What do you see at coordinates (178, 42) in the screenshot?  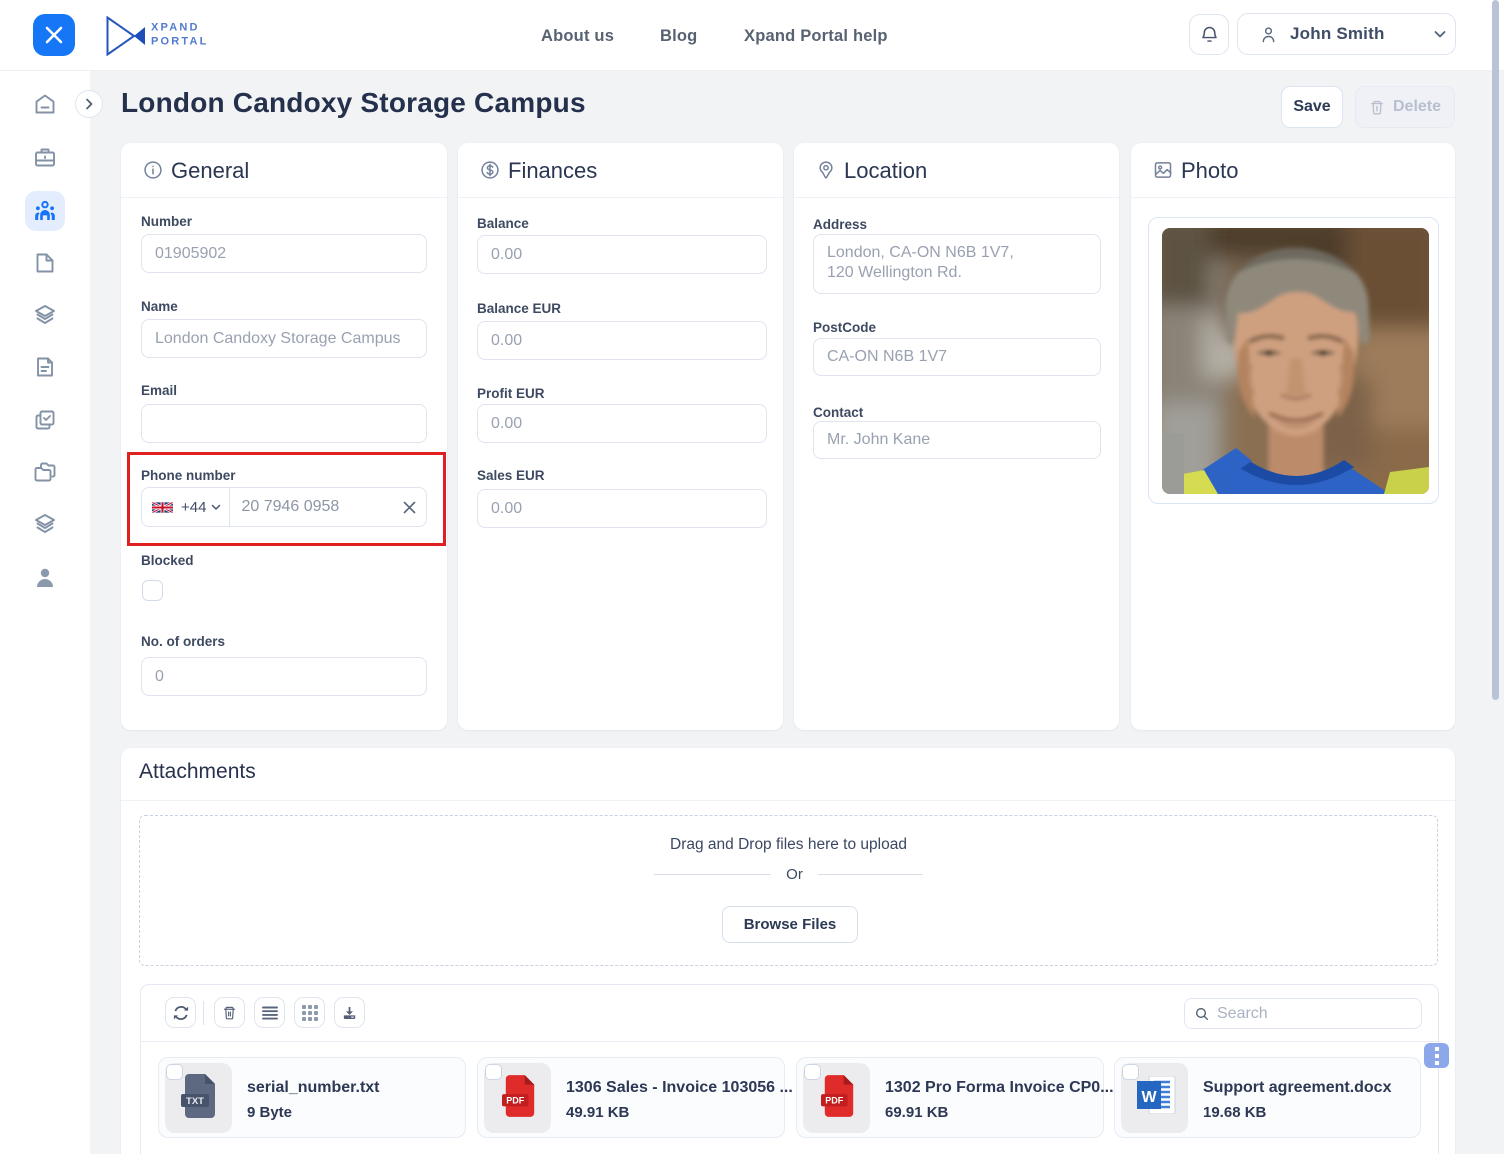 I see `svg-text: PORTAL` at bounding box center [178, 42].